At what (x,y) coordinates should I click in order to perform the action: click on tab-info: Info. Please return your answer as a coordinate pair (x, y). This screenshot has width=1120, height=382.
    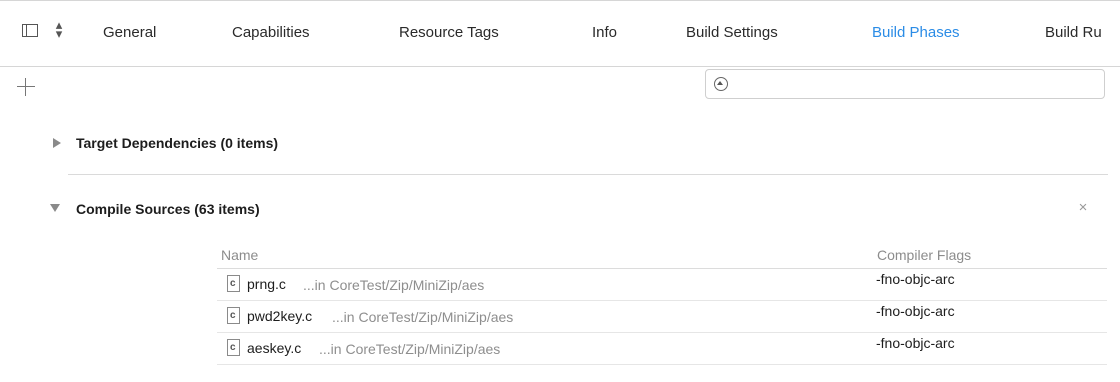
    Looking at the image, I should click on (604, 32).